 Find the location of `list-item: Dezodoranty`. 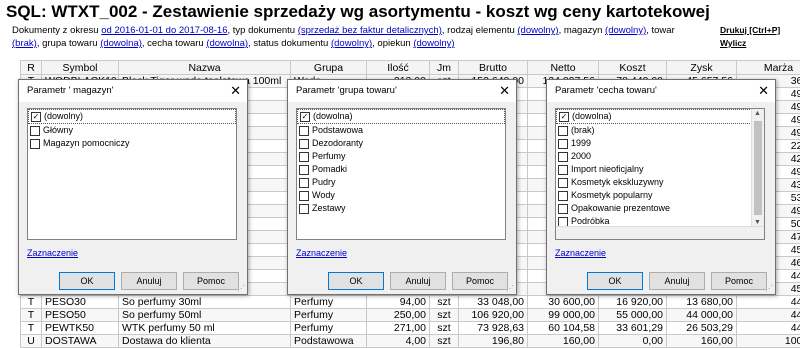

list-item: Dezodoranty is located at coordinates (401, 143).